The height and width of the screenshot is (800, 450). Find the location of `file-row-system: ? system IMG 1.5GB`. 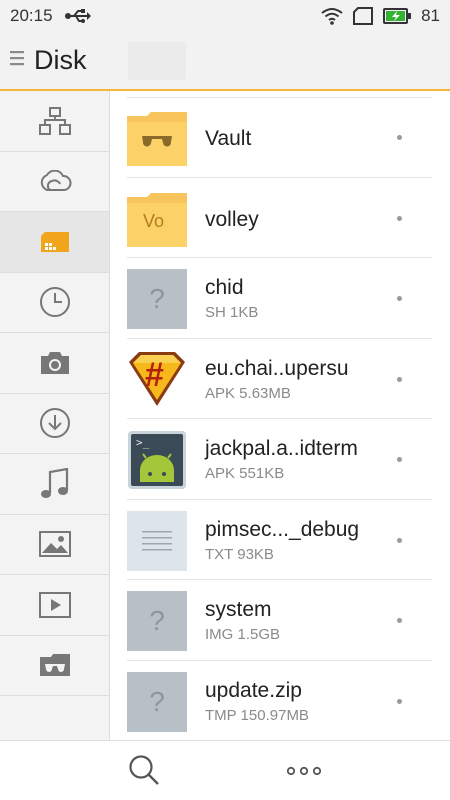

file-row-system: ? system IMG 1.5GB is located at coordinates (280, 620).